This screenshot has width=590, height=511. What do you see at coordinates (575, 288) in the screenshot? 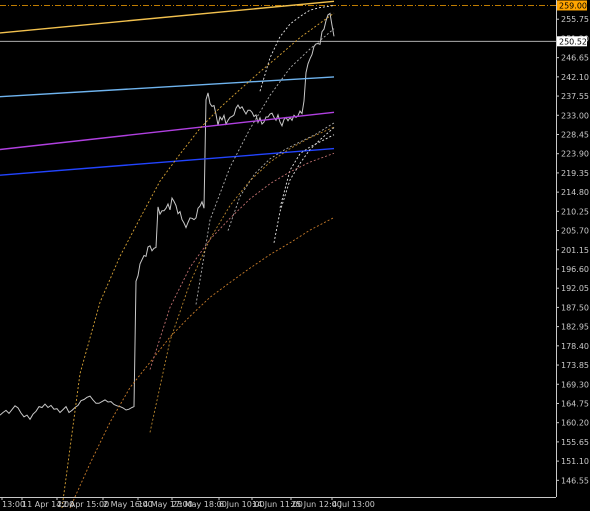
I see `y-tick-label: 192.05` at bounding box center [575, 288].